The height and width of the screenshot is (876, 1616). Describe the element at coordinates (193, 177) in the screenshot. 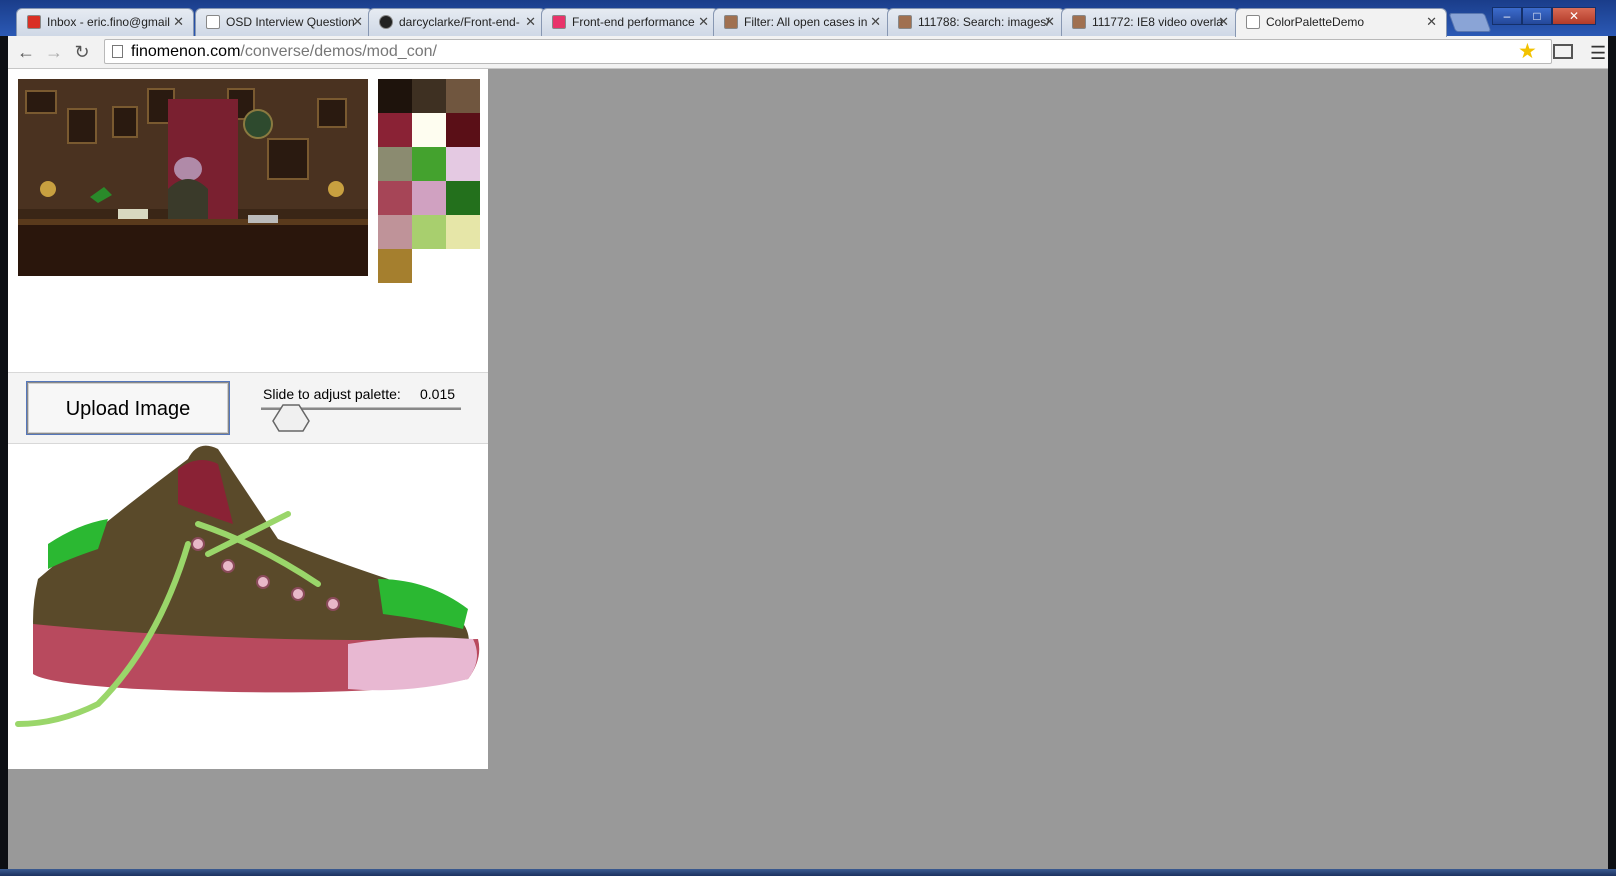

I see `source-image` at that location.